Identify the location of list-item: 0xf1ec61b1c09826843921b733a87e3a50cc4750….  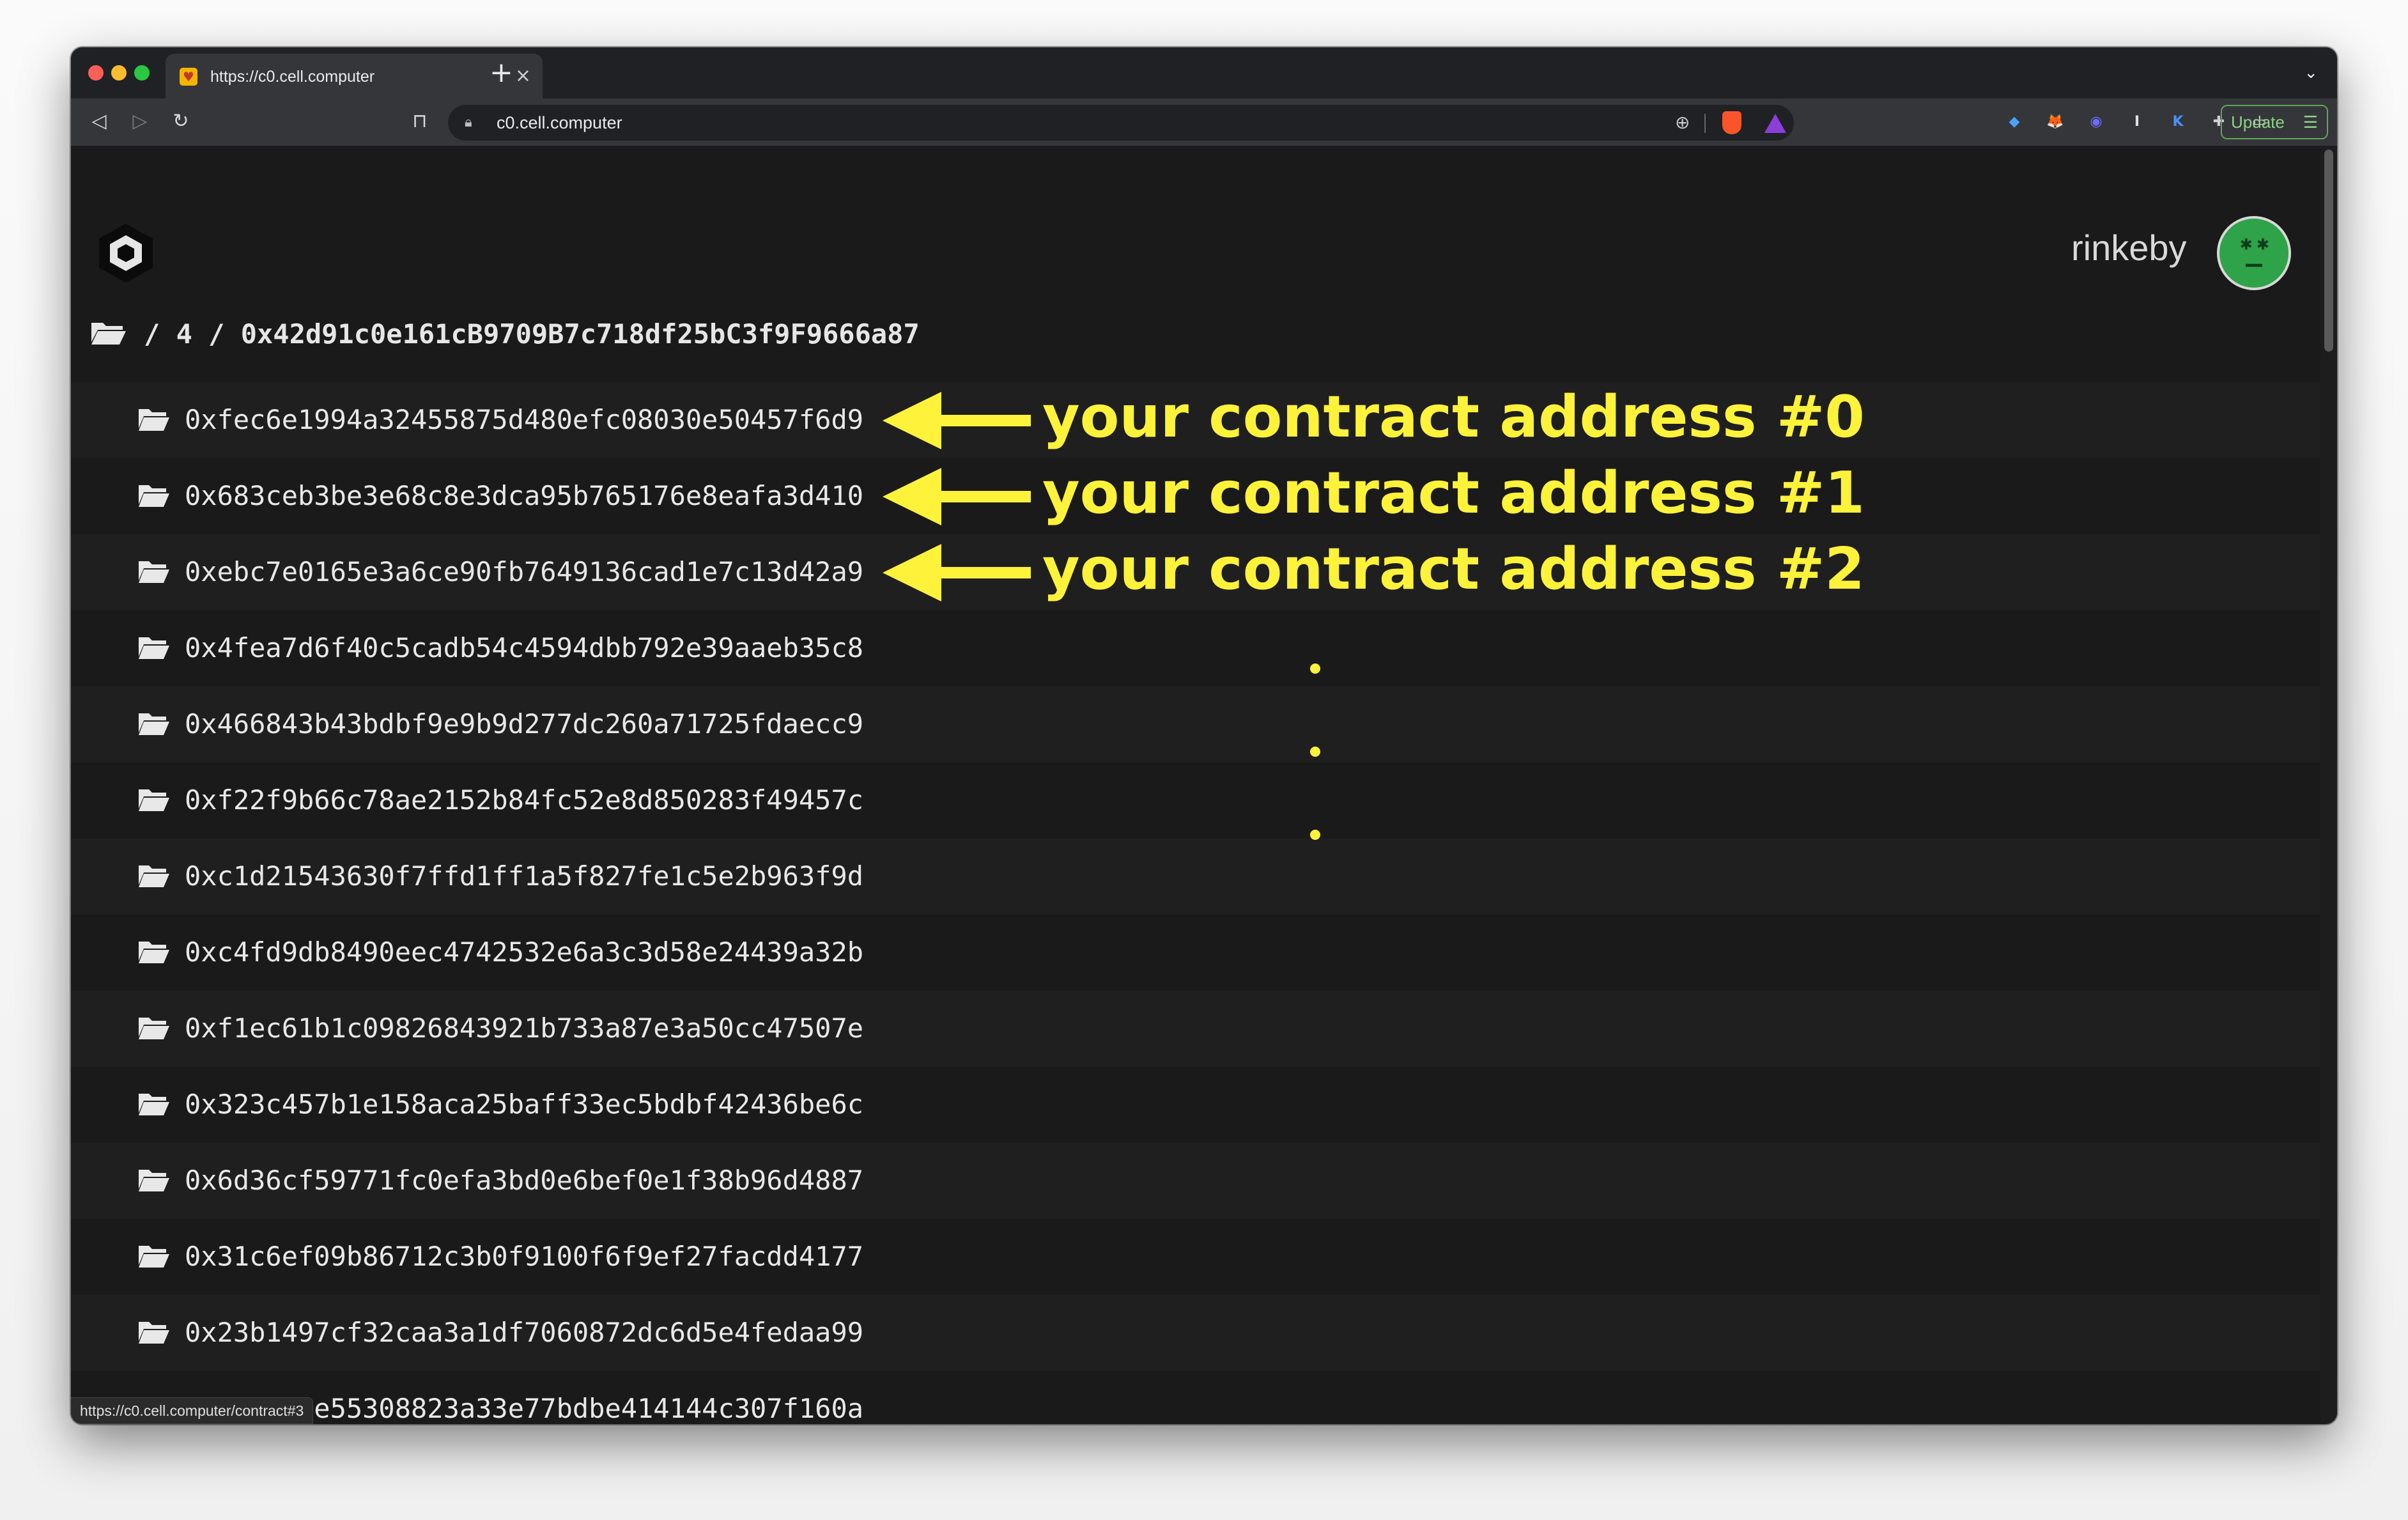
(1195, 1029).